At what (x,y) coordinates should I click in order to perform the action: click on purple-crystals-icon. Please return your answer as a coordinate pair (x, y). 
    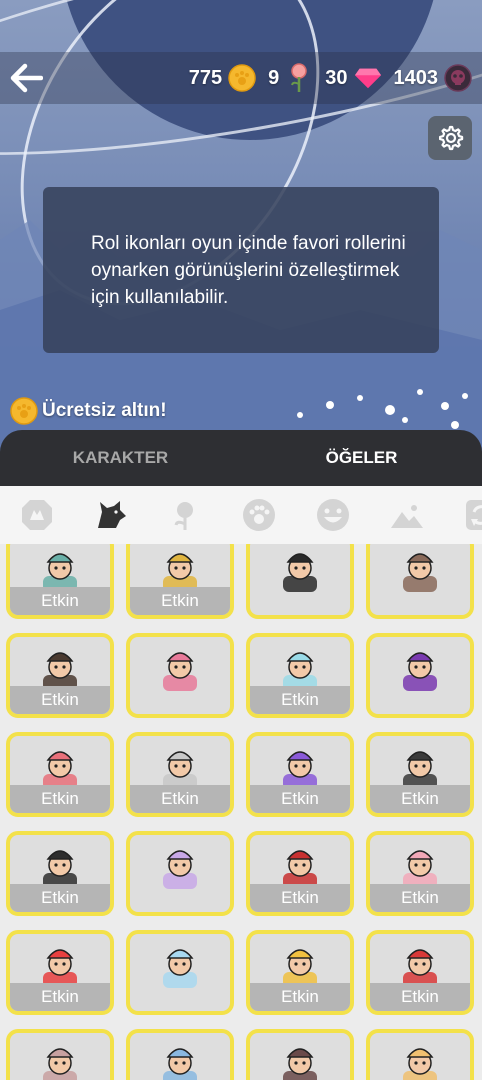
    Looking at the image, I should click on (300, 770).